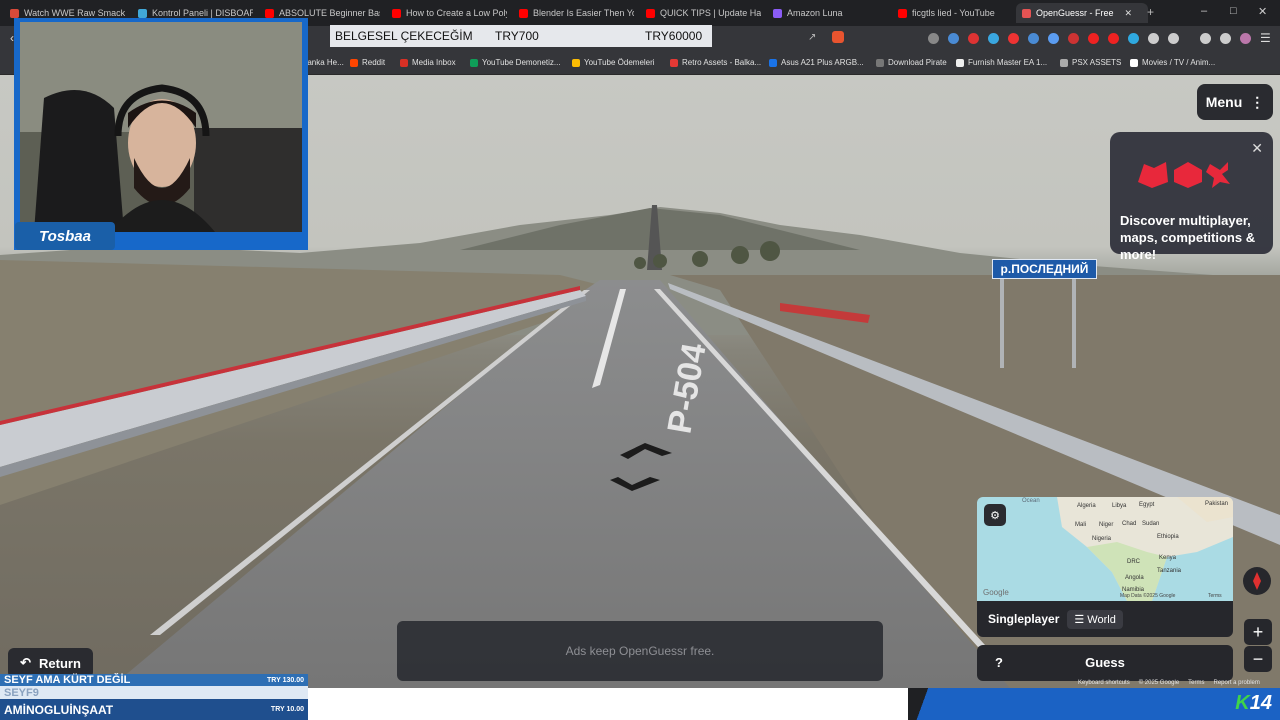 The width and height of the screenshot is (1280, 720). What do you see at coordinates (953, 13) in the screenshot?
I see `tab-title: ficgtls lied - YouTube` at bounding box center [953, 13].